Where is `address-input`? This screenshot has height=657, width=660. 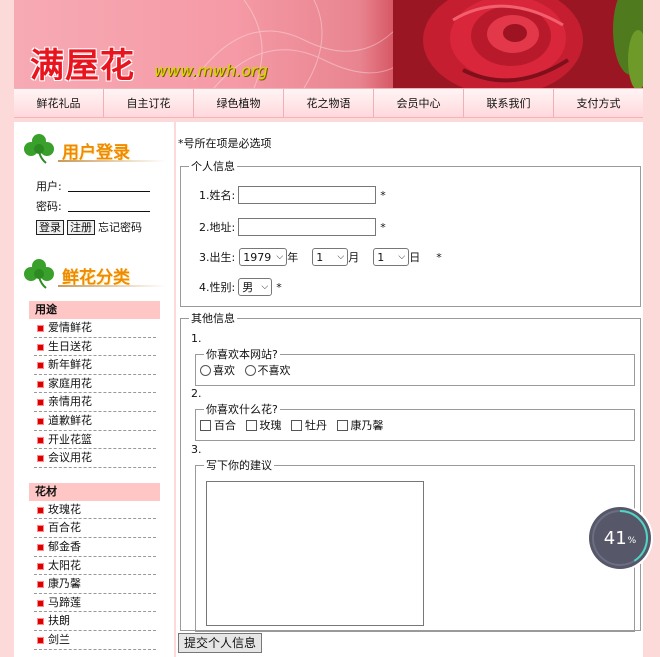
address-input is located at coordinates (307, 227).